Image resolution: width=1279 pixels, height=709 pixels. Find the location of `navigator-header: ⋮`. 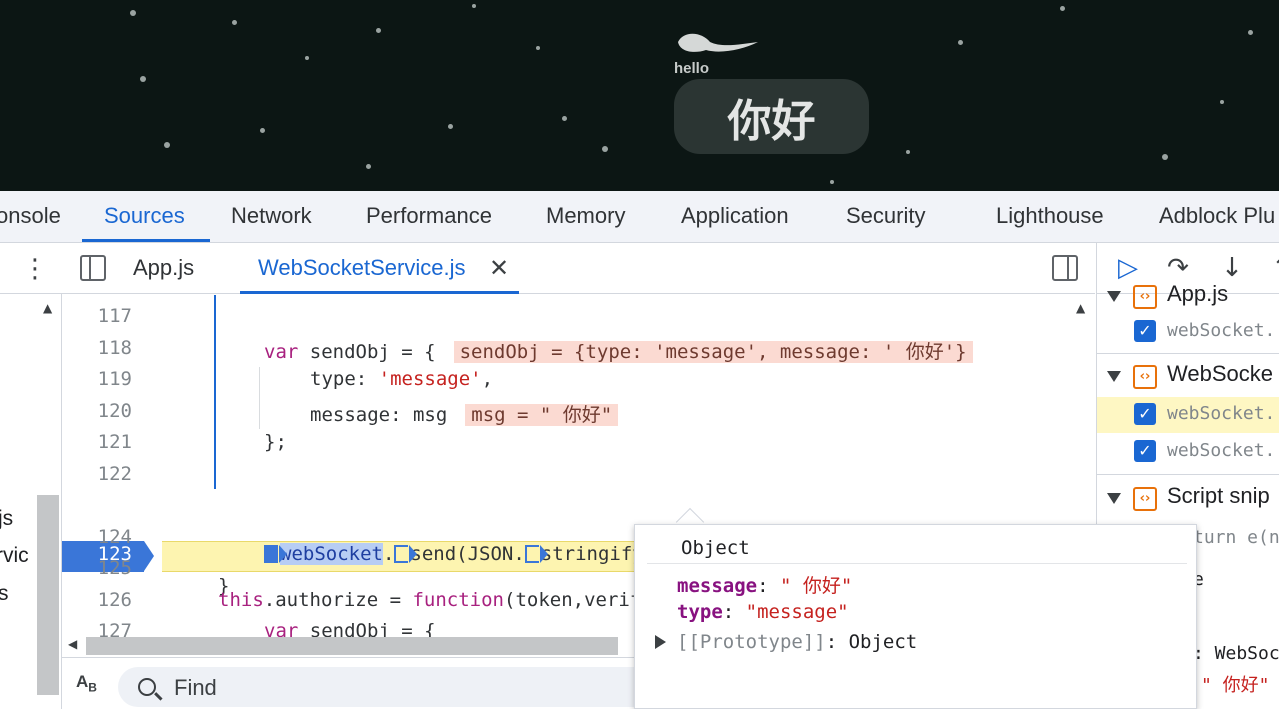

navigator-header: ⋮ is located at coordinates (31, 268).